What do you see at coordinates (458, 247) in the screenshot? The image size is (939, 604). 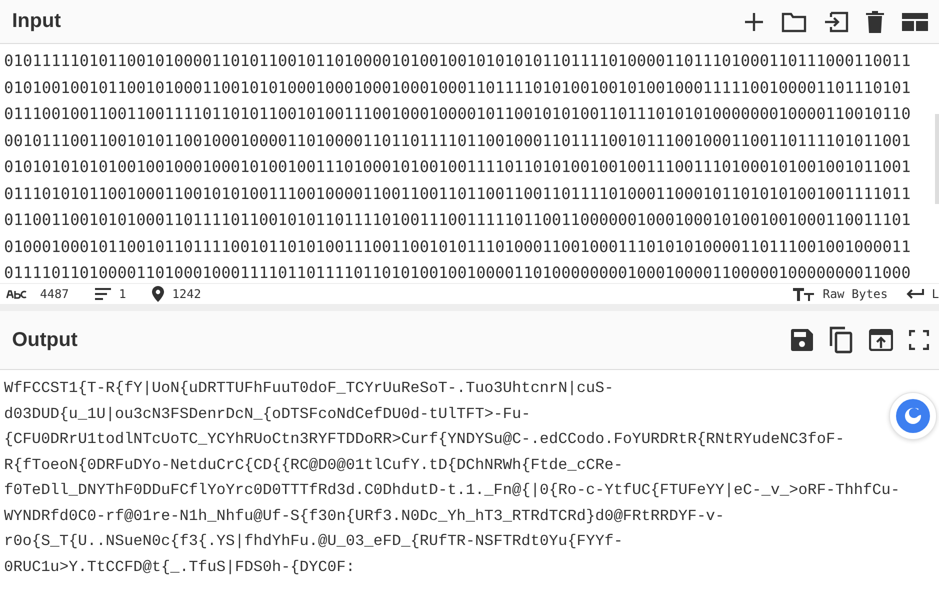 I see `input-text-line: 010001000101100101101111001011010100111001100101011101000110010001110101010000110111001001000011` at bounding box center [458, 247].